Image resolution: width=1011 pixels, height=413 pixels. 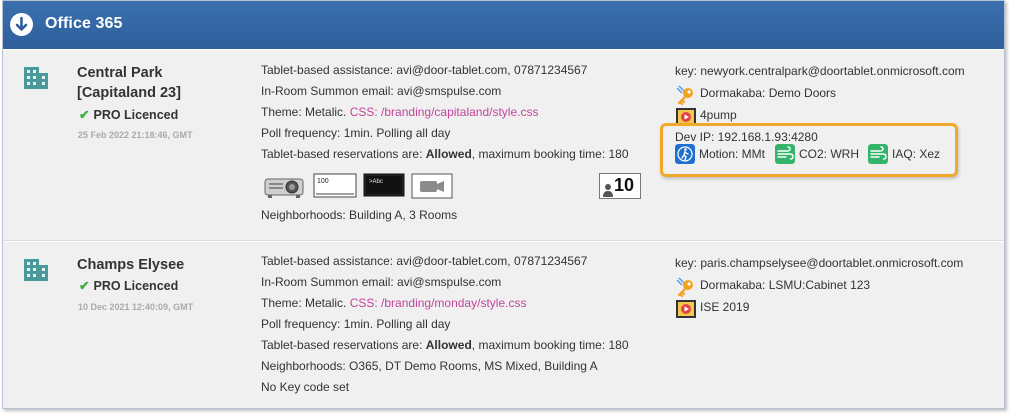 What do you see at coordinates (129, 93) in the screenshot?
I see `room-name-line2: [Capitaland 23]` at bounding box center [129, 93].